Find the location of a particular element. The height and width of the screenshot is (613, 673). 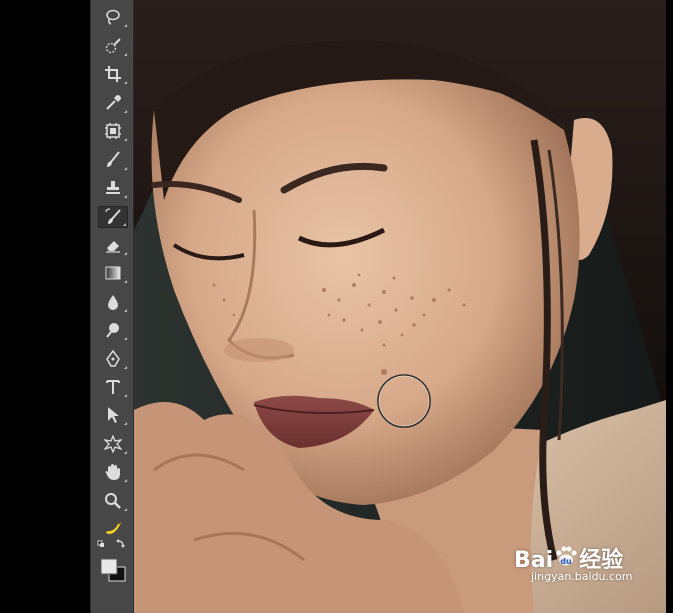

pen-tool is located at coordinates (113, 359).